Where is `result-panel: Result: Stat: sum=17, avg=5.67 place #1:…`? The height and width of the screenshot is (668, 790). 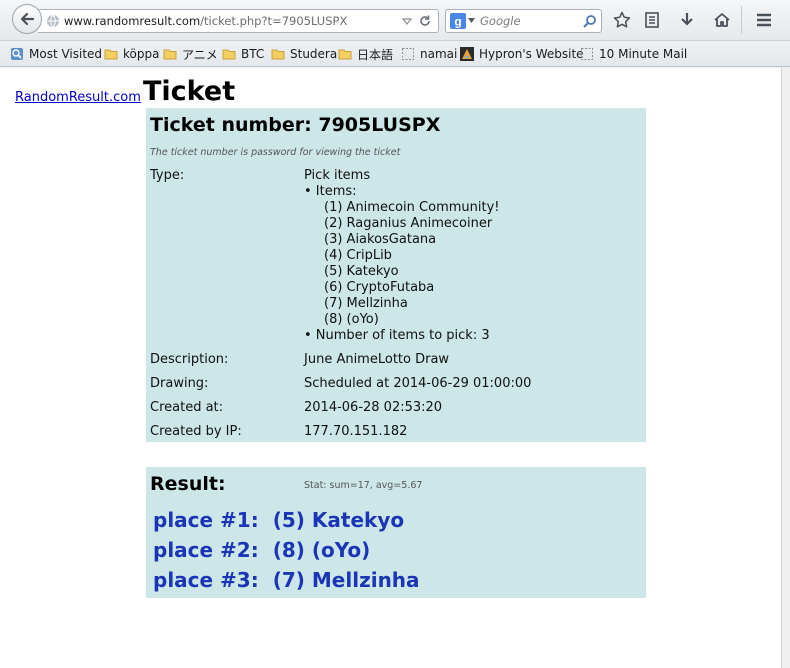
result-panel: Result: Stat: sum=17, avg=5.67 place #1:… is located at coordinates (396, 532).